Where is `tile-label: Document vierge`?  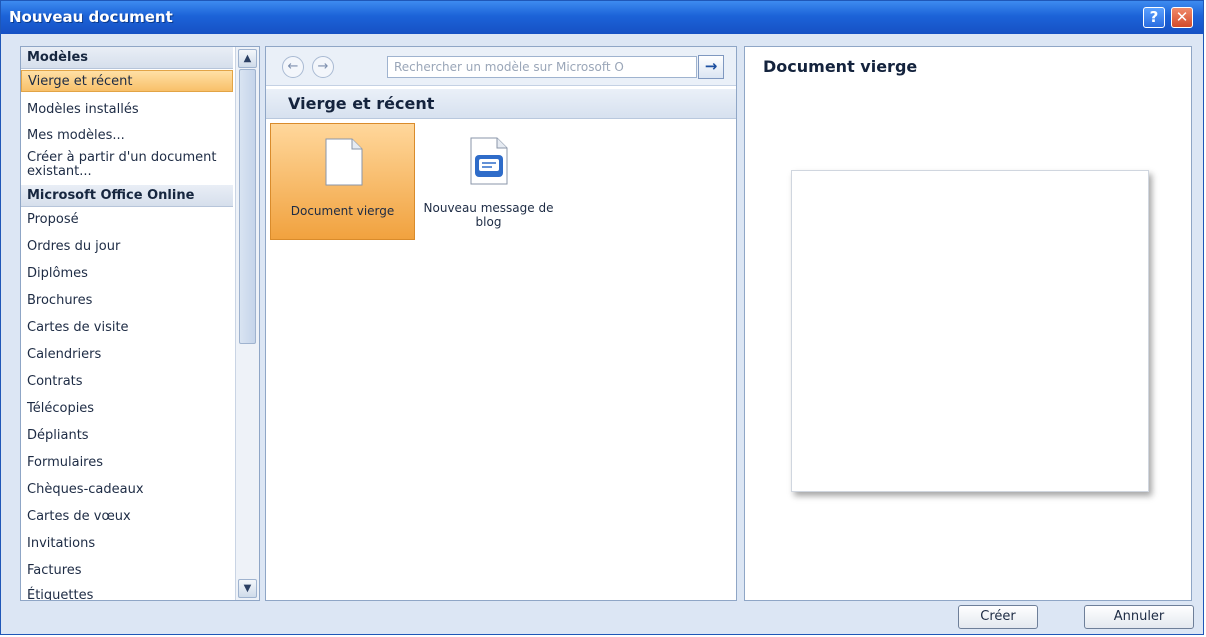
tile-label: Document vierge is located at coordinates (342, 211).